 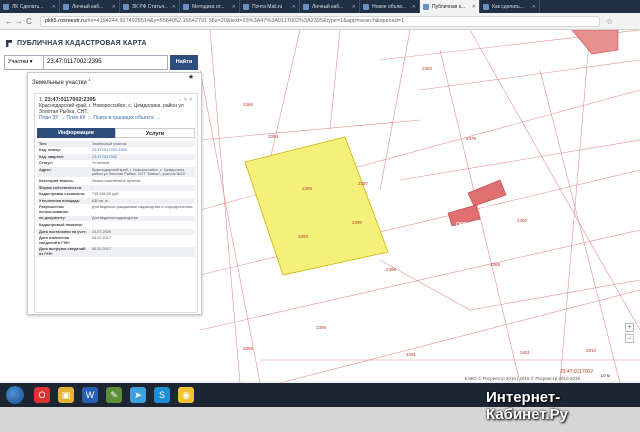 What do you see at coordinates (54, 209) in the screenshot?
I see `row-key: Разрешенное использование:` at bounding box center [54, 209].